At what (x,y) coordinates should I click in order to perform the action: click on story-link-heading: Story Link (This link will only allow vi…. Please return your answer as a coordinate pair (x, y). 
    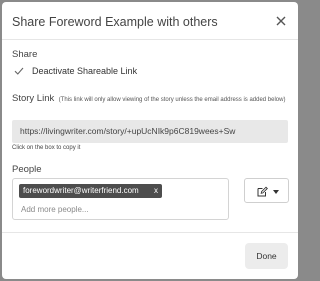
    Looking at the image, I should click on (152, 98).